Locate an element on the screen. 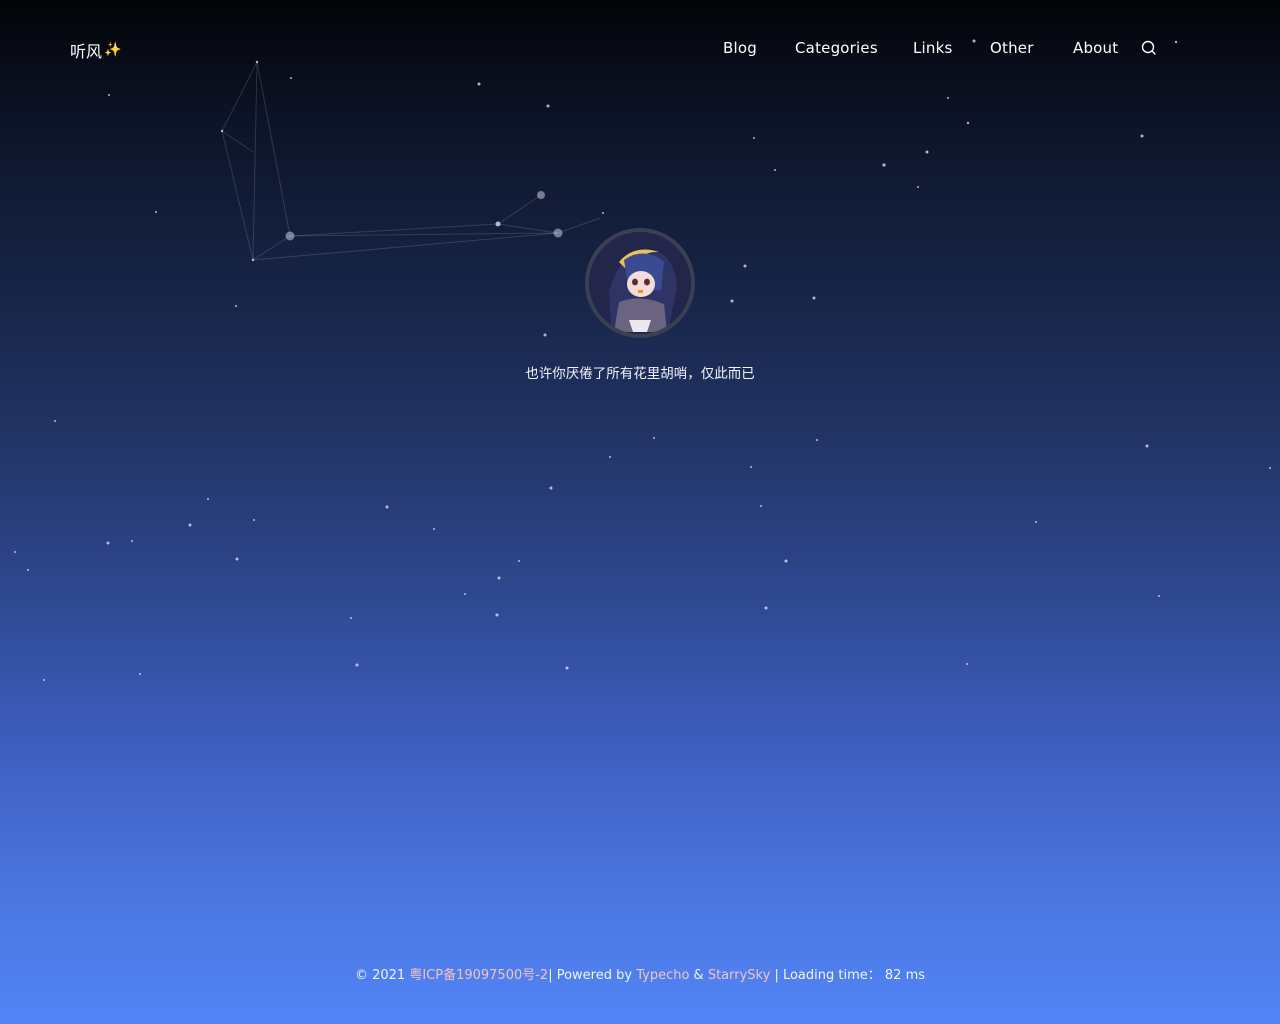 This screenshot has height=1024, width=1280. copyright: © 2021 is located at coordinates (380, 975).